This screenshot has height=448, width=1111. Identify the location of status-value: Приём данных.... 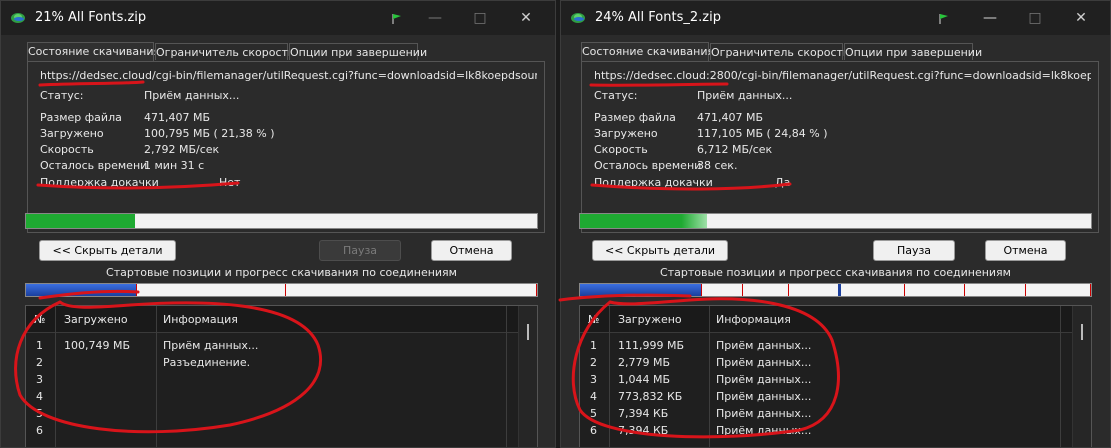
(745, 95).